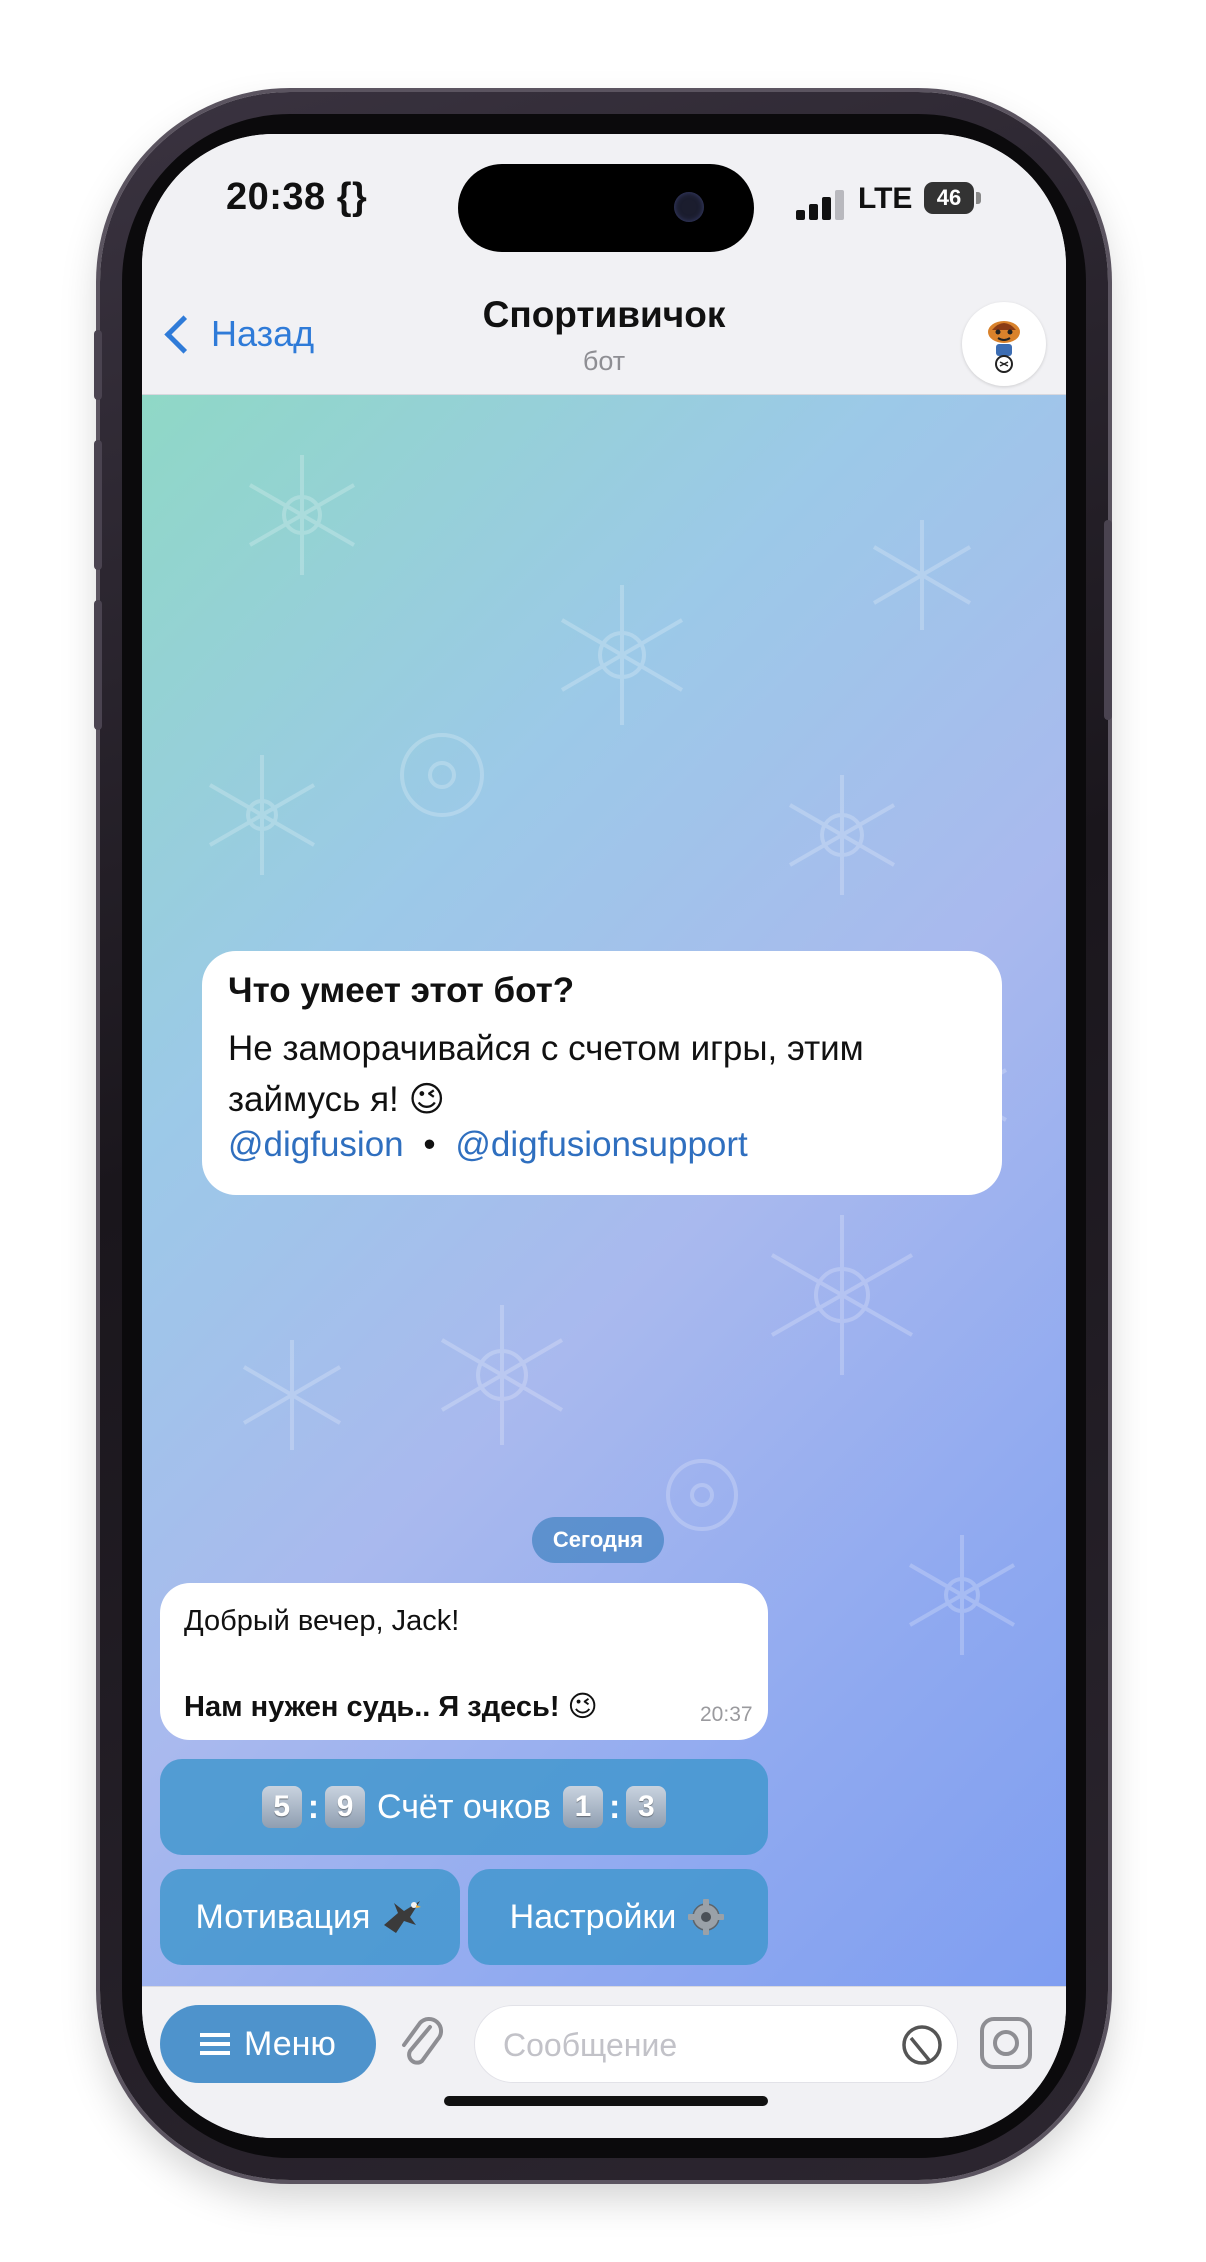 Image resolution: width=1206 pixels, height=2262 pixels. I want to click on hamburger-icon, so click(215, 2044).